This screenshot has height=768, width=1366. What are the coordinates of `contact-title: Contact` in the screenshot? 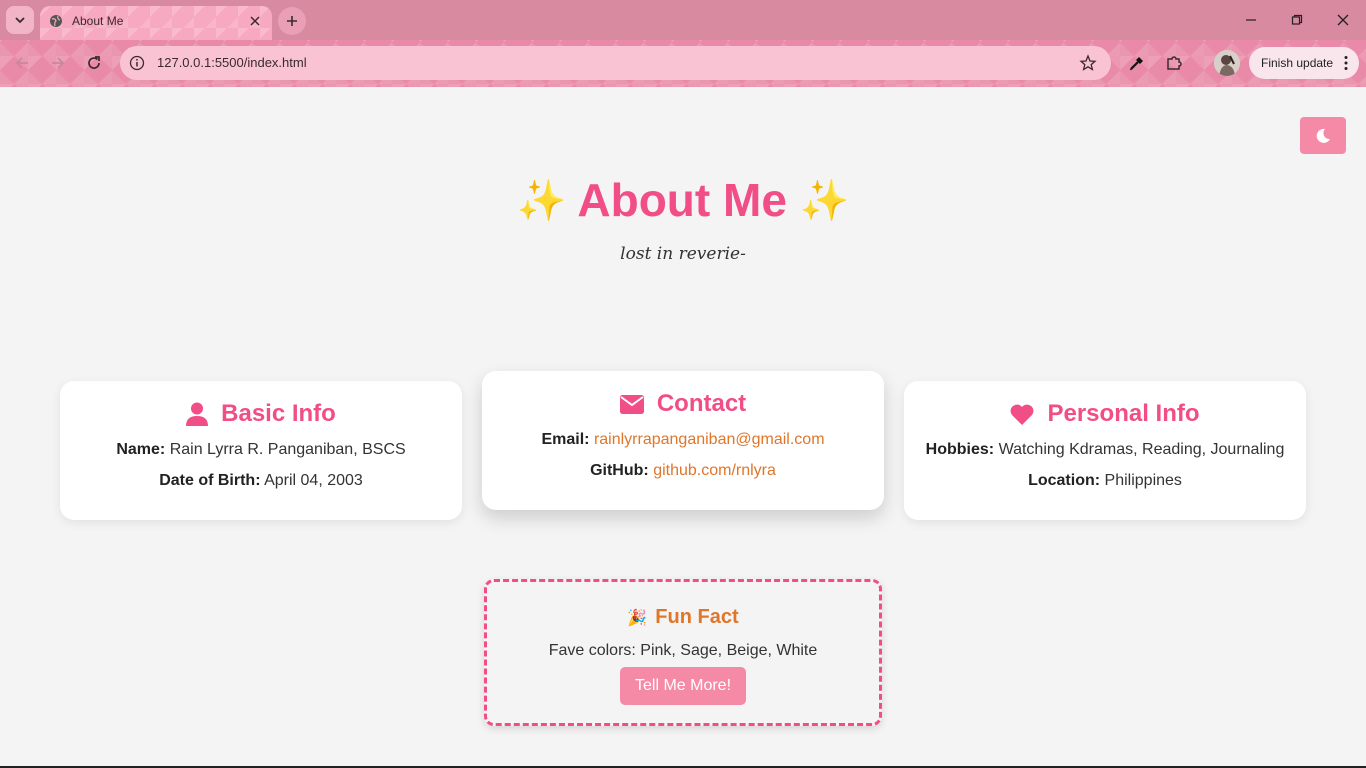 It's located at (701, 403).